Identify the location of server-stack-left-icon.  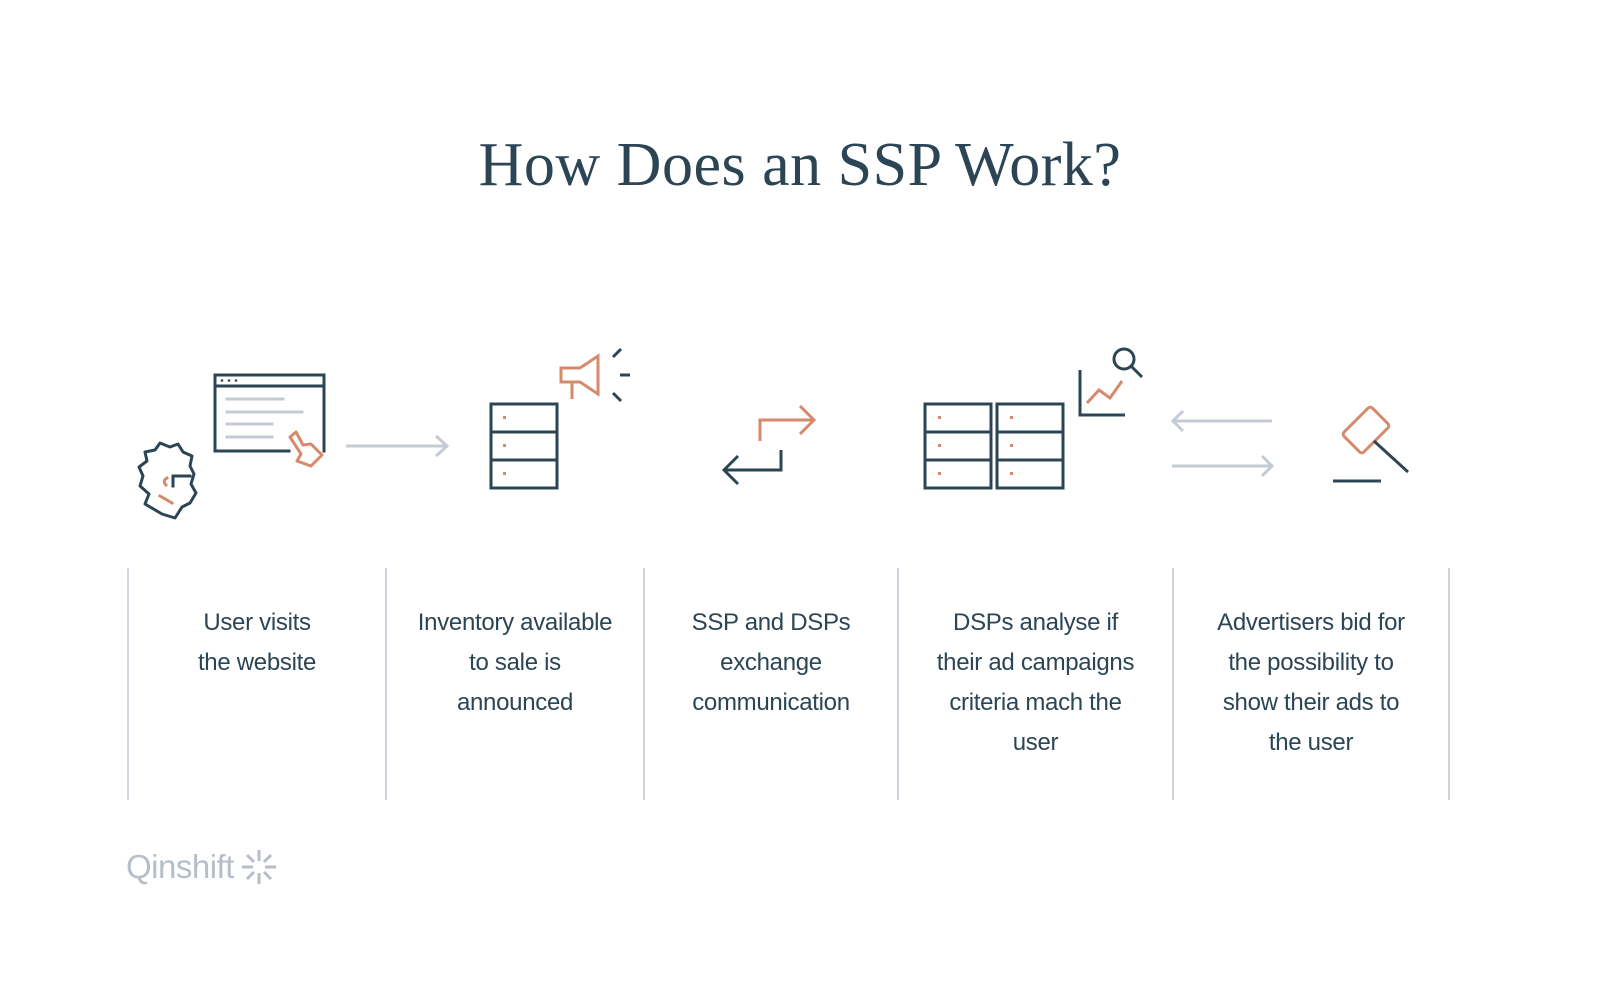
(958, 446).